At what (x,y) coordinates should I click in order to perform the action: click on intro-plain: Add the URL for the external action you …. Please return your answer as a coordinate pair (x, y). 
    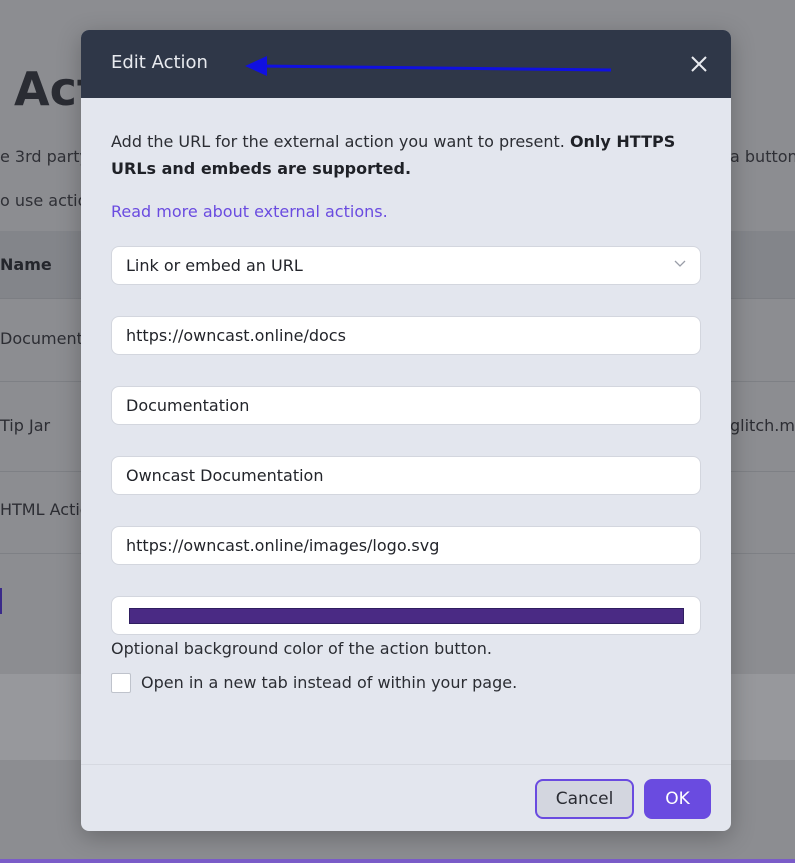
    Looking at the image, I should click on (340, 141).